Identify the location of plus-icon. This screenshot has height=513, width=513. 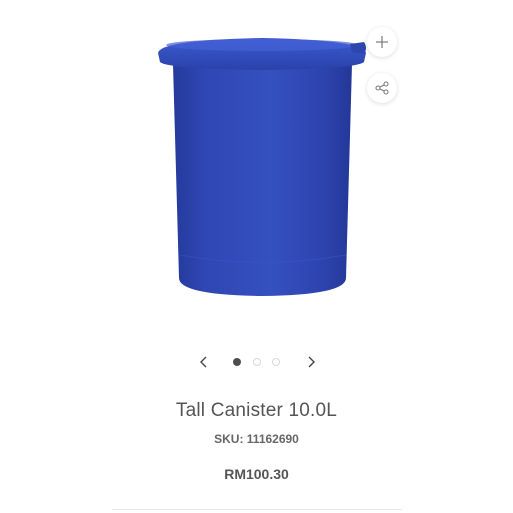
(382, 42).